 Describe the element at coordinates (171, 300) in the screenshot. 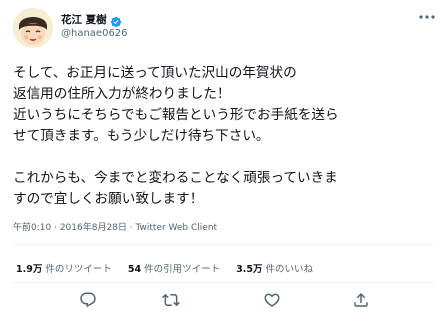

I see `retweet-icon` at that location.